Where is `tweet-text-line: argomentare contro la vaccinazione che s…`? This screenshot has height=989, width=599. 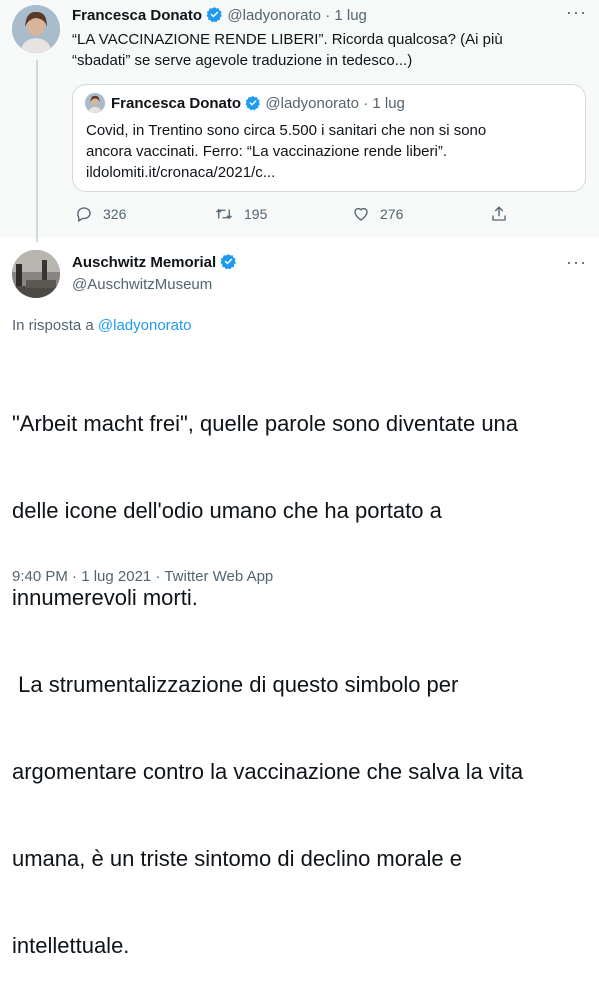
tweet-text-line: argomentare contro la vaccinazione che s… is located at coordinates (268, 771).